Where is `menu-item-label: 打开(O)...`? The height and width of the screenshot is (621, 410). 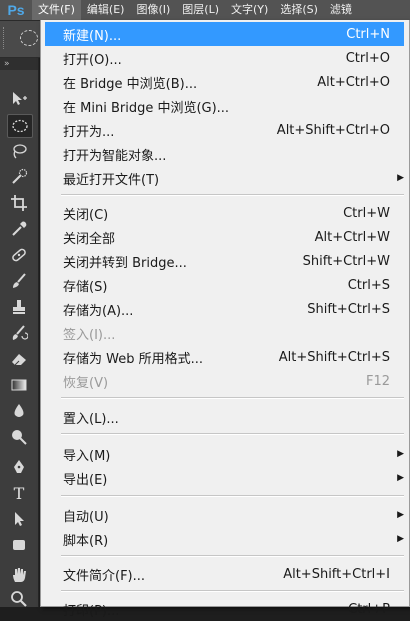
menu-item-label: 打开(O)... is located at coordinates (92, 60).